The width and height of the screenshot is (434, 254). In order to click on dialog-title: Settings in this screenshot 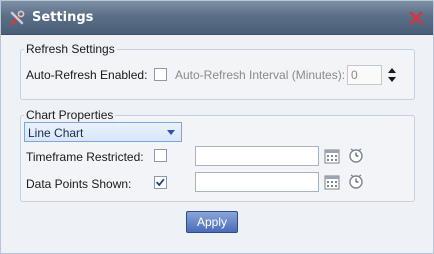, I will do `click(63, 17)`.